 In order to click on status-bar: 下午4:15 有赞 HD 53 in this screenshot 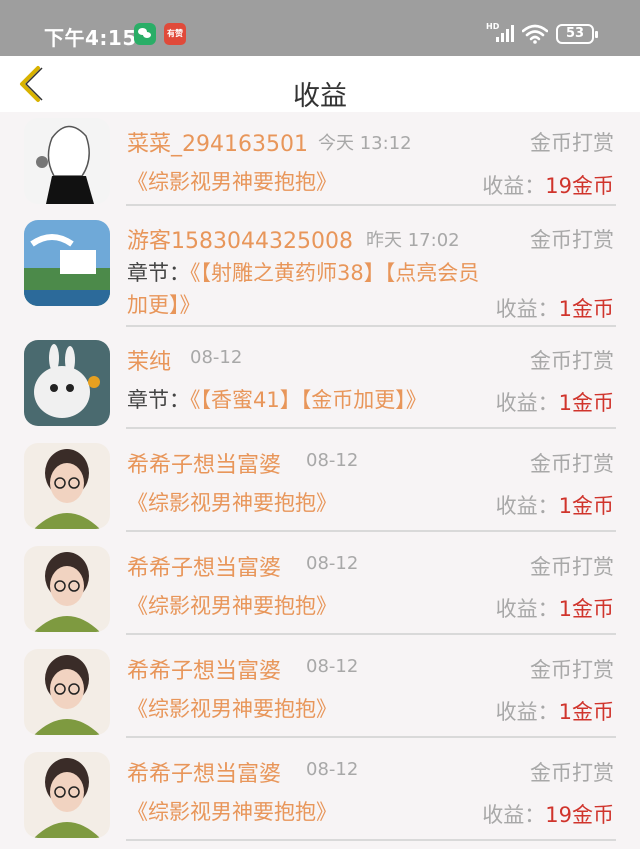, I will do `click(320, 28)`.